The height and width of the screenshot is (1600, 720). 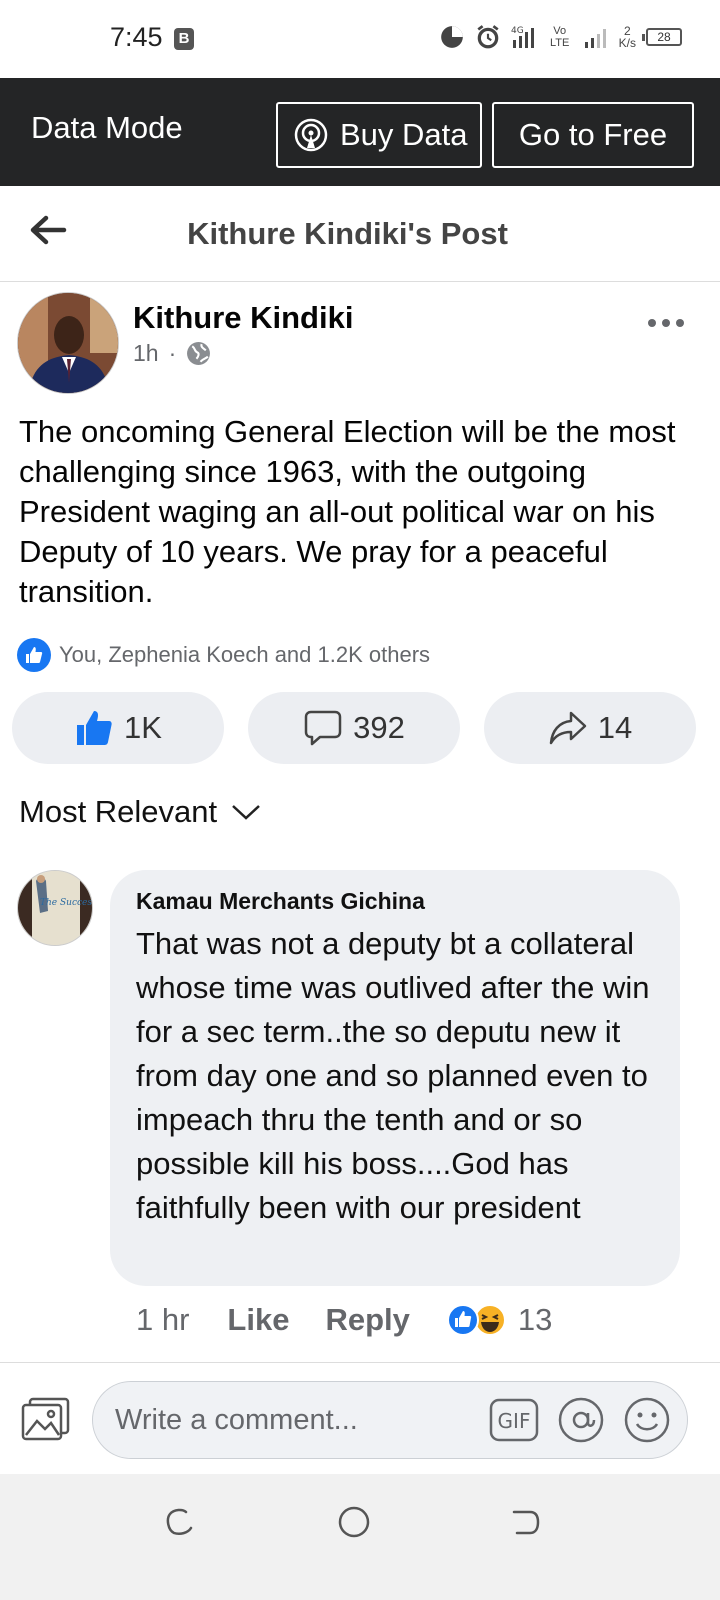 What do you see at coordinates (488, 37) in the screenshot?
I see `alarm-icon` at bounding box center [488, 37].